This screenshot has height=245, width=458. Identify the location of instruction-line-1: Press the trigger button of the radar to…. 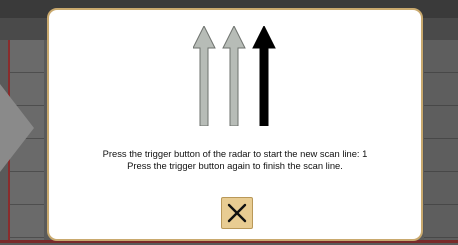
(235, 153).